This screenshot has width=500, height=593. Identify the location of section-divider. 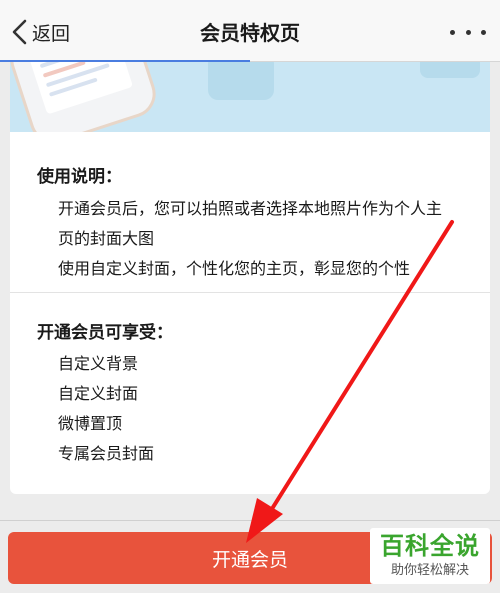
(250, 292).